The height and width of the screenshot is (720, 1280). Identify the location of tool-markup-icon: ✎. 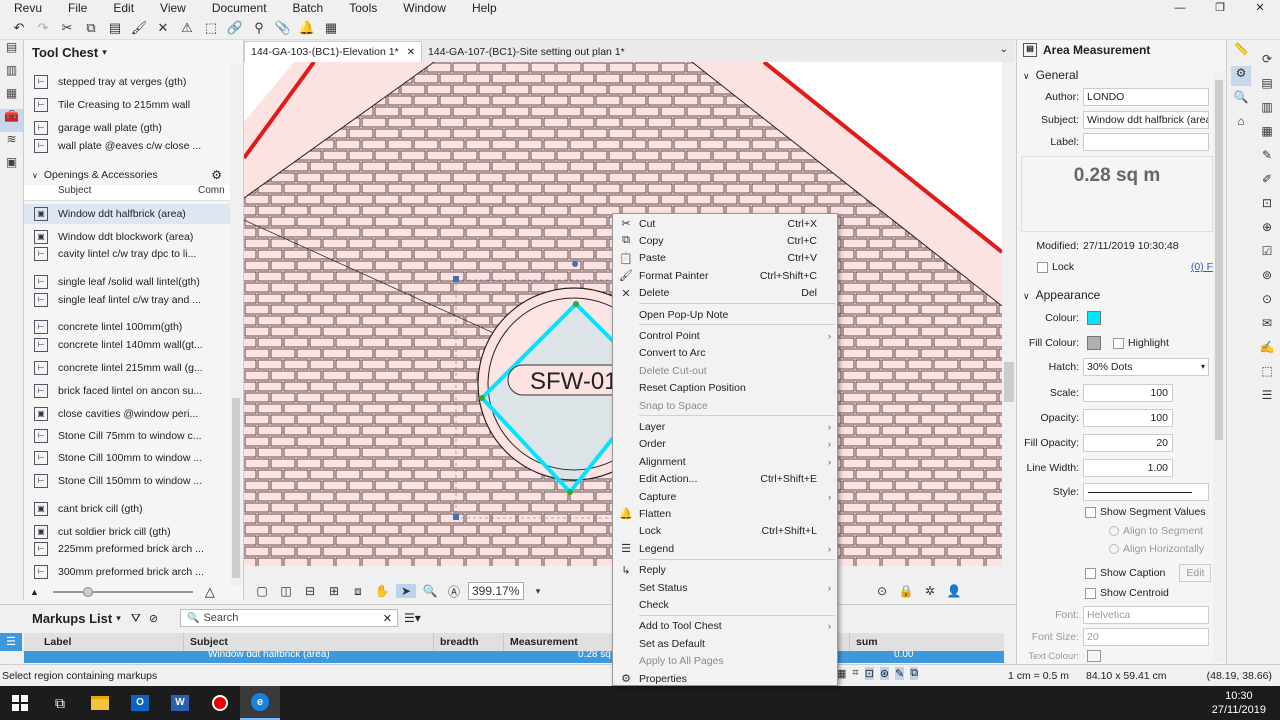
(1267, 158).